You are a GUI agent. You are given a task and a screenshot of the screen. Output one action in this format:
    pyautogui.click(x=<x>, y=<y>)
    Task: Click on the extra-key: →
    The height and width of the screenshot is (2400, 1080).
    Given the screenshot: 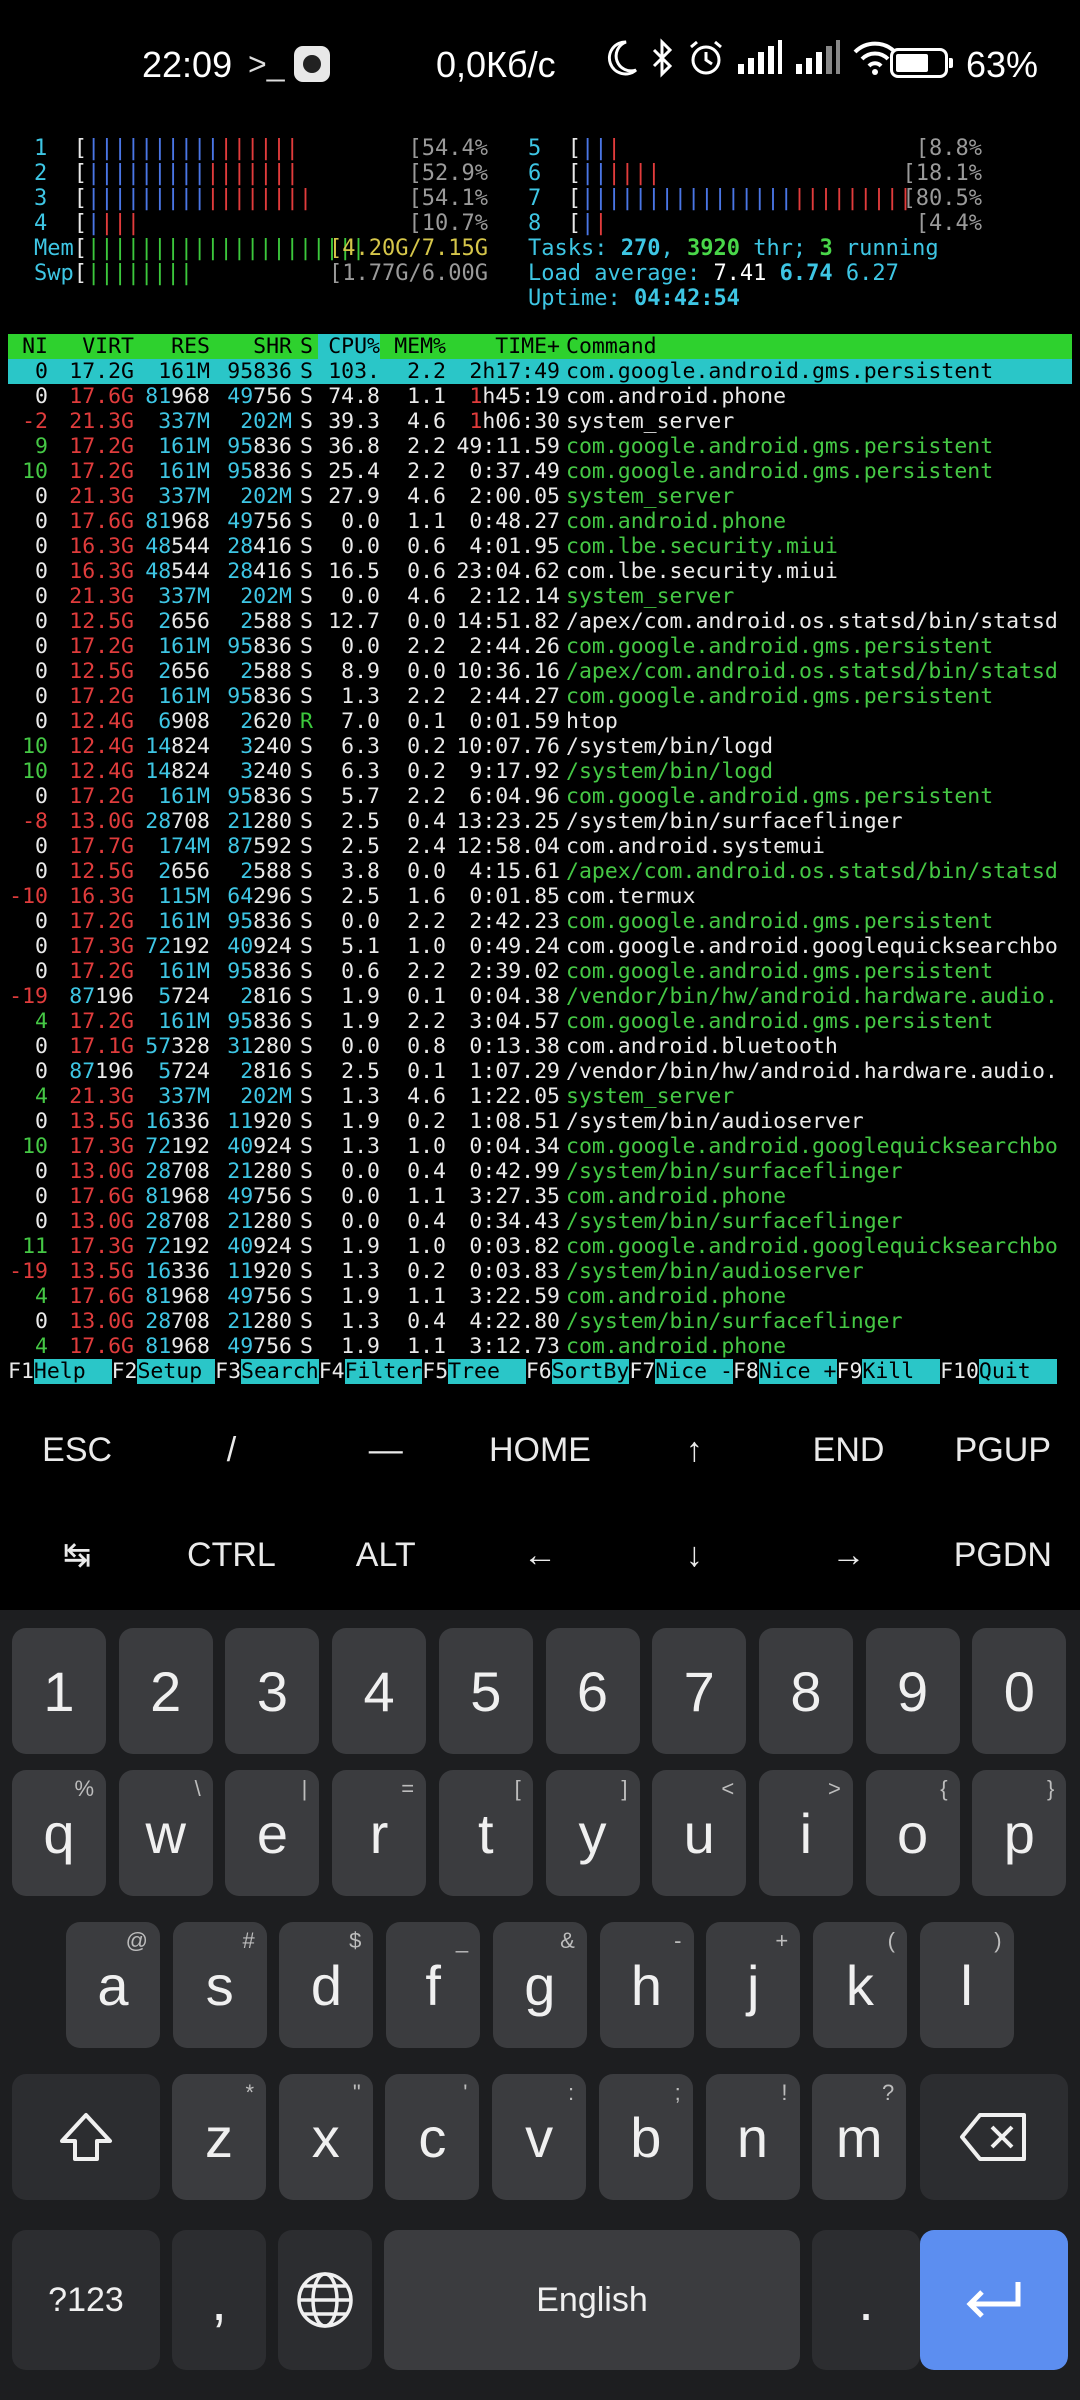 What is the action you would take?
    pyautogui.click(x=848, y=1555)
    